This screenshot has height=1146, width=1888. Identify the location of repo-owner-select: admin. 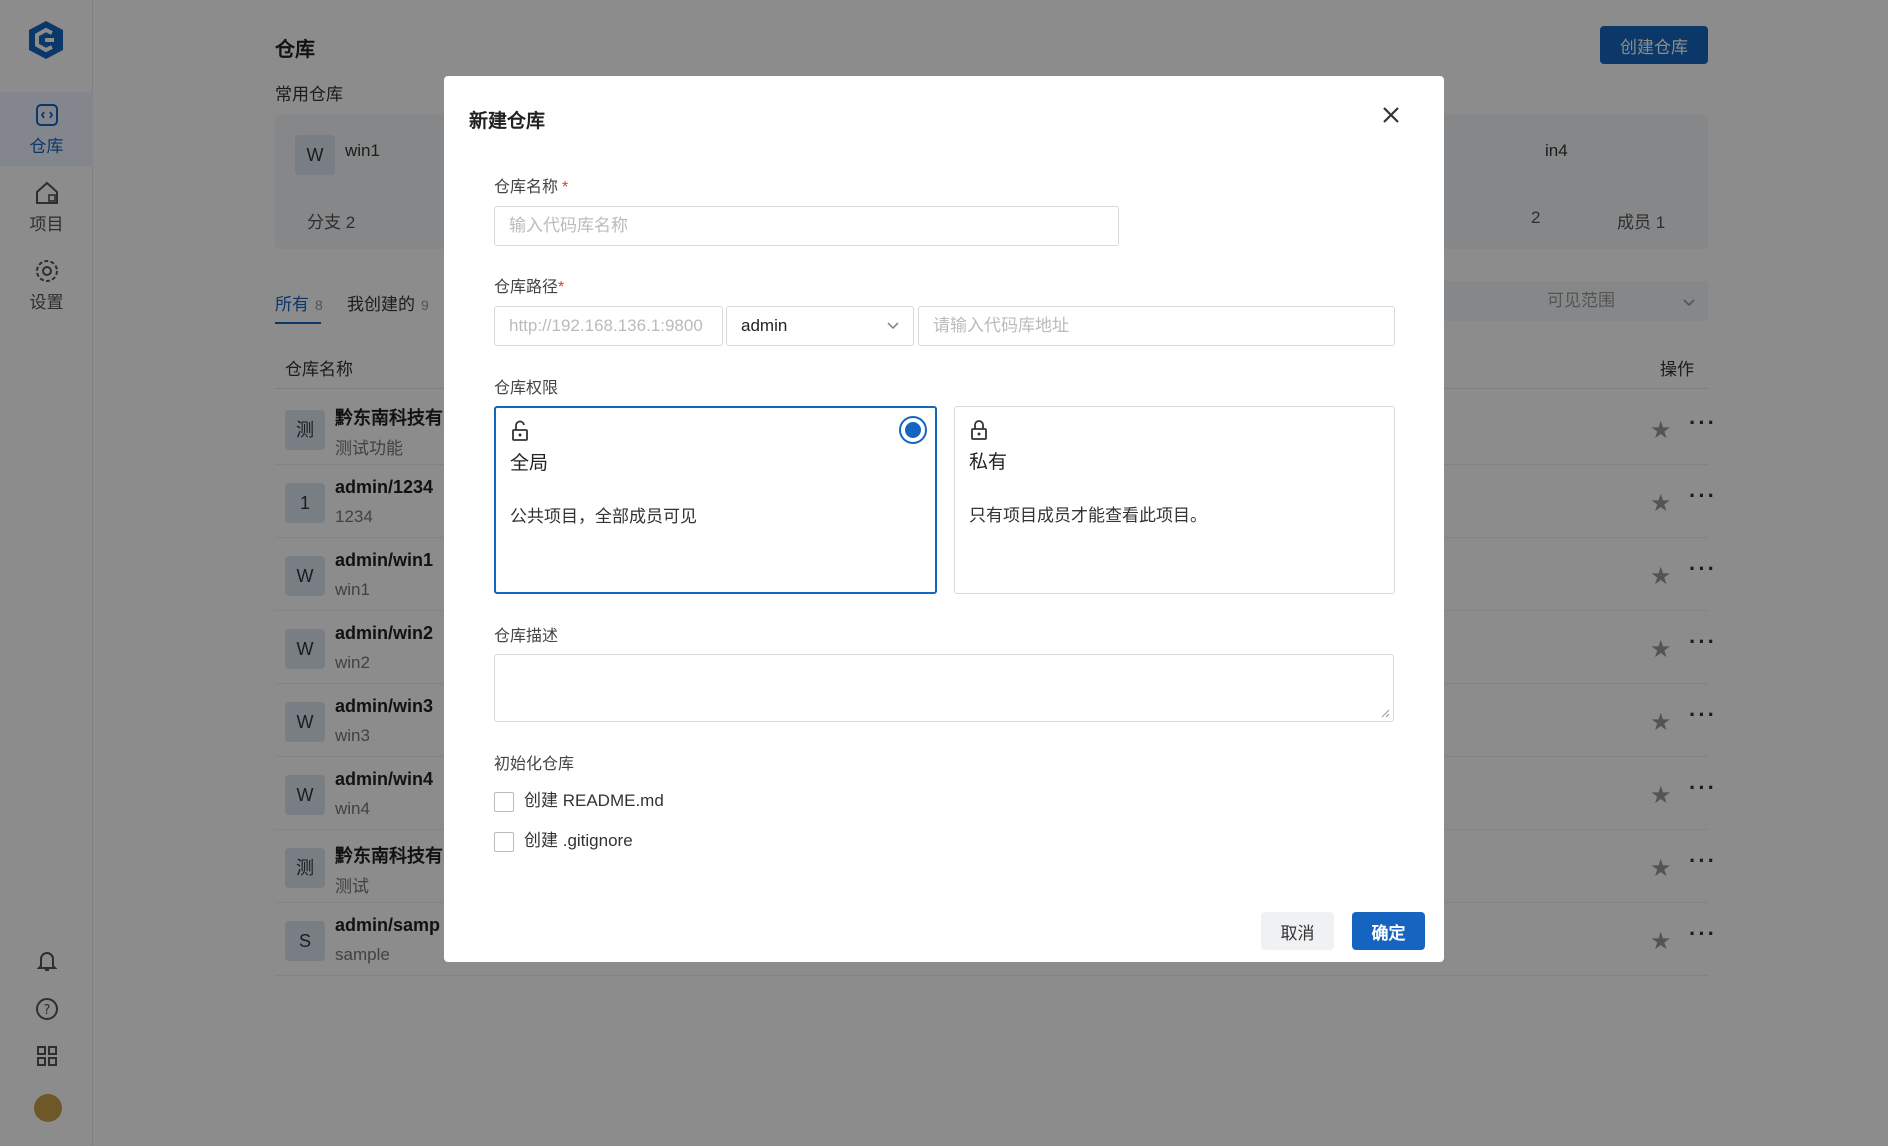
(820, 326).